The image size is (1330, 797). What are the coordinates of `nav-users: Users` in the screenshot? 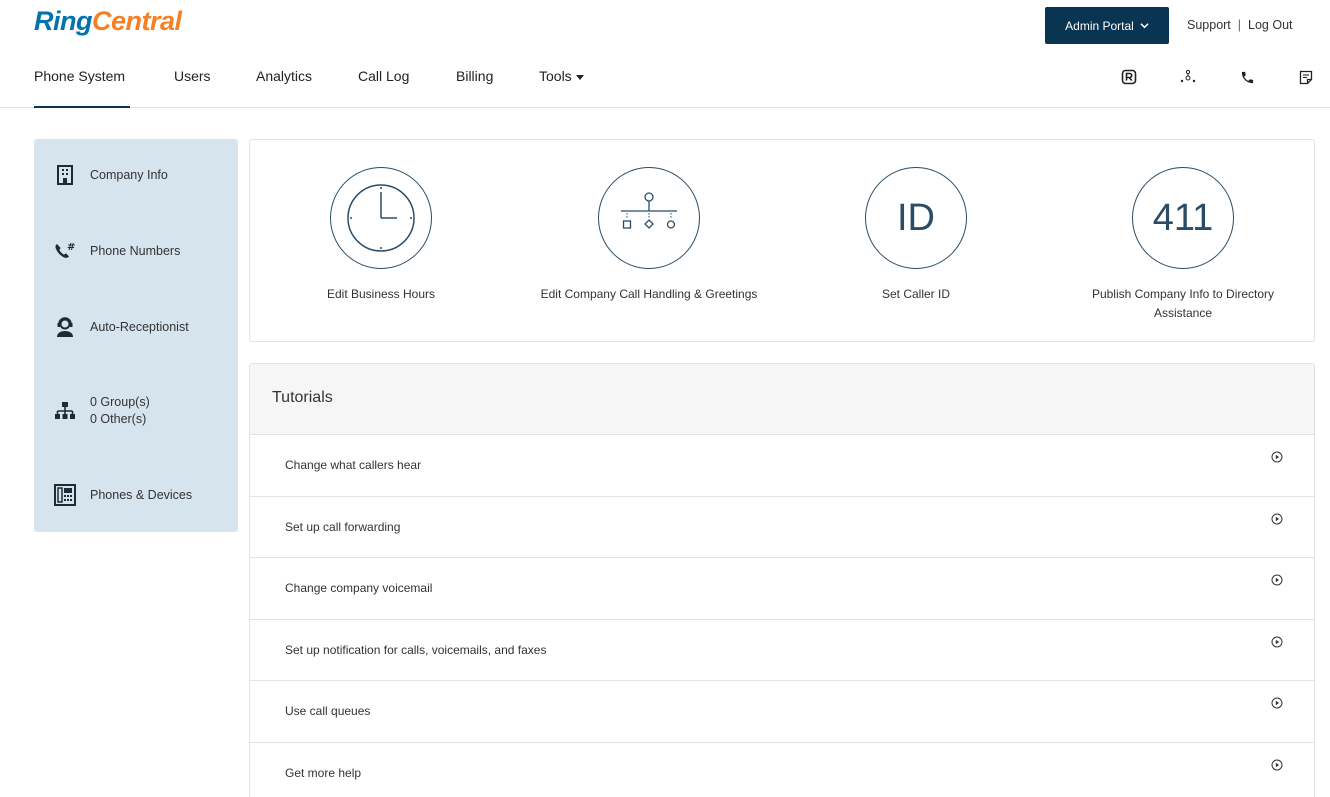 It's located at (192, 88).